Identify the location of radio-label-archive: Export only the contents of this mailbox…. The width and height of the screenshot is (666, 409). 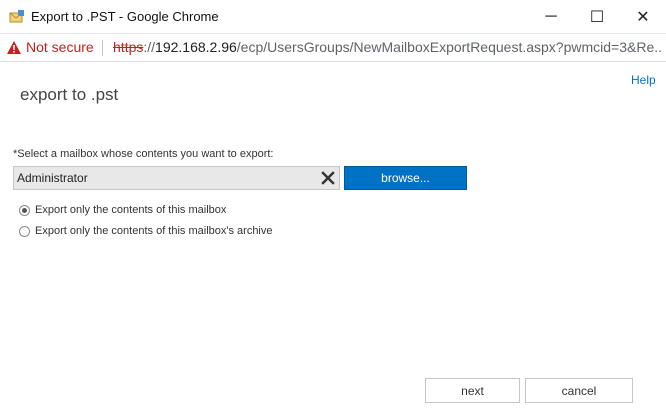
(154, 231).